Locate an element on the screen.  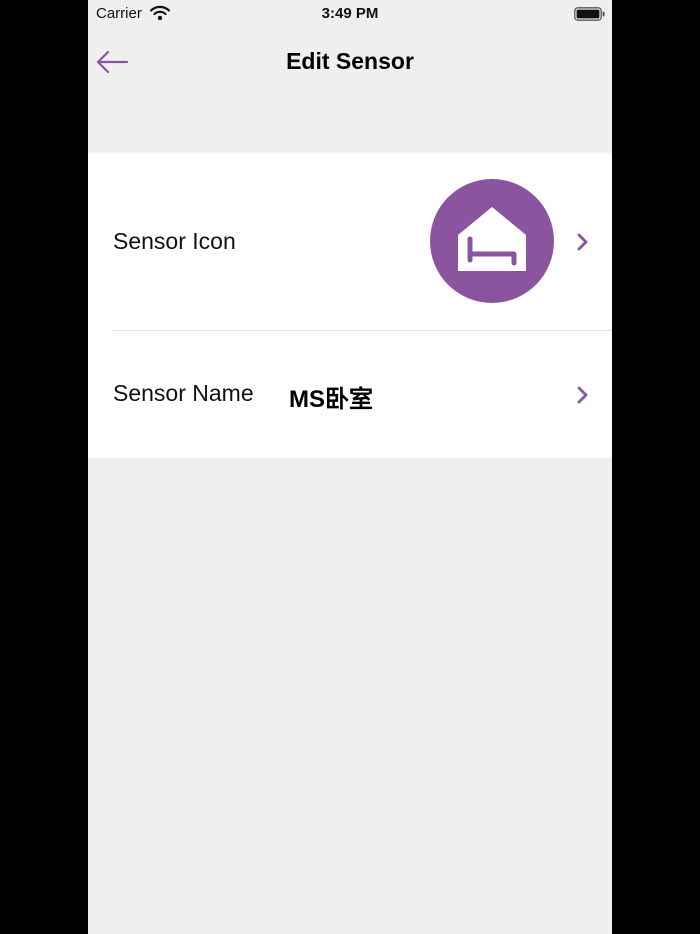
sensor-name-row: Sensor Name MS卧室 is located at coordinates (350, 394).